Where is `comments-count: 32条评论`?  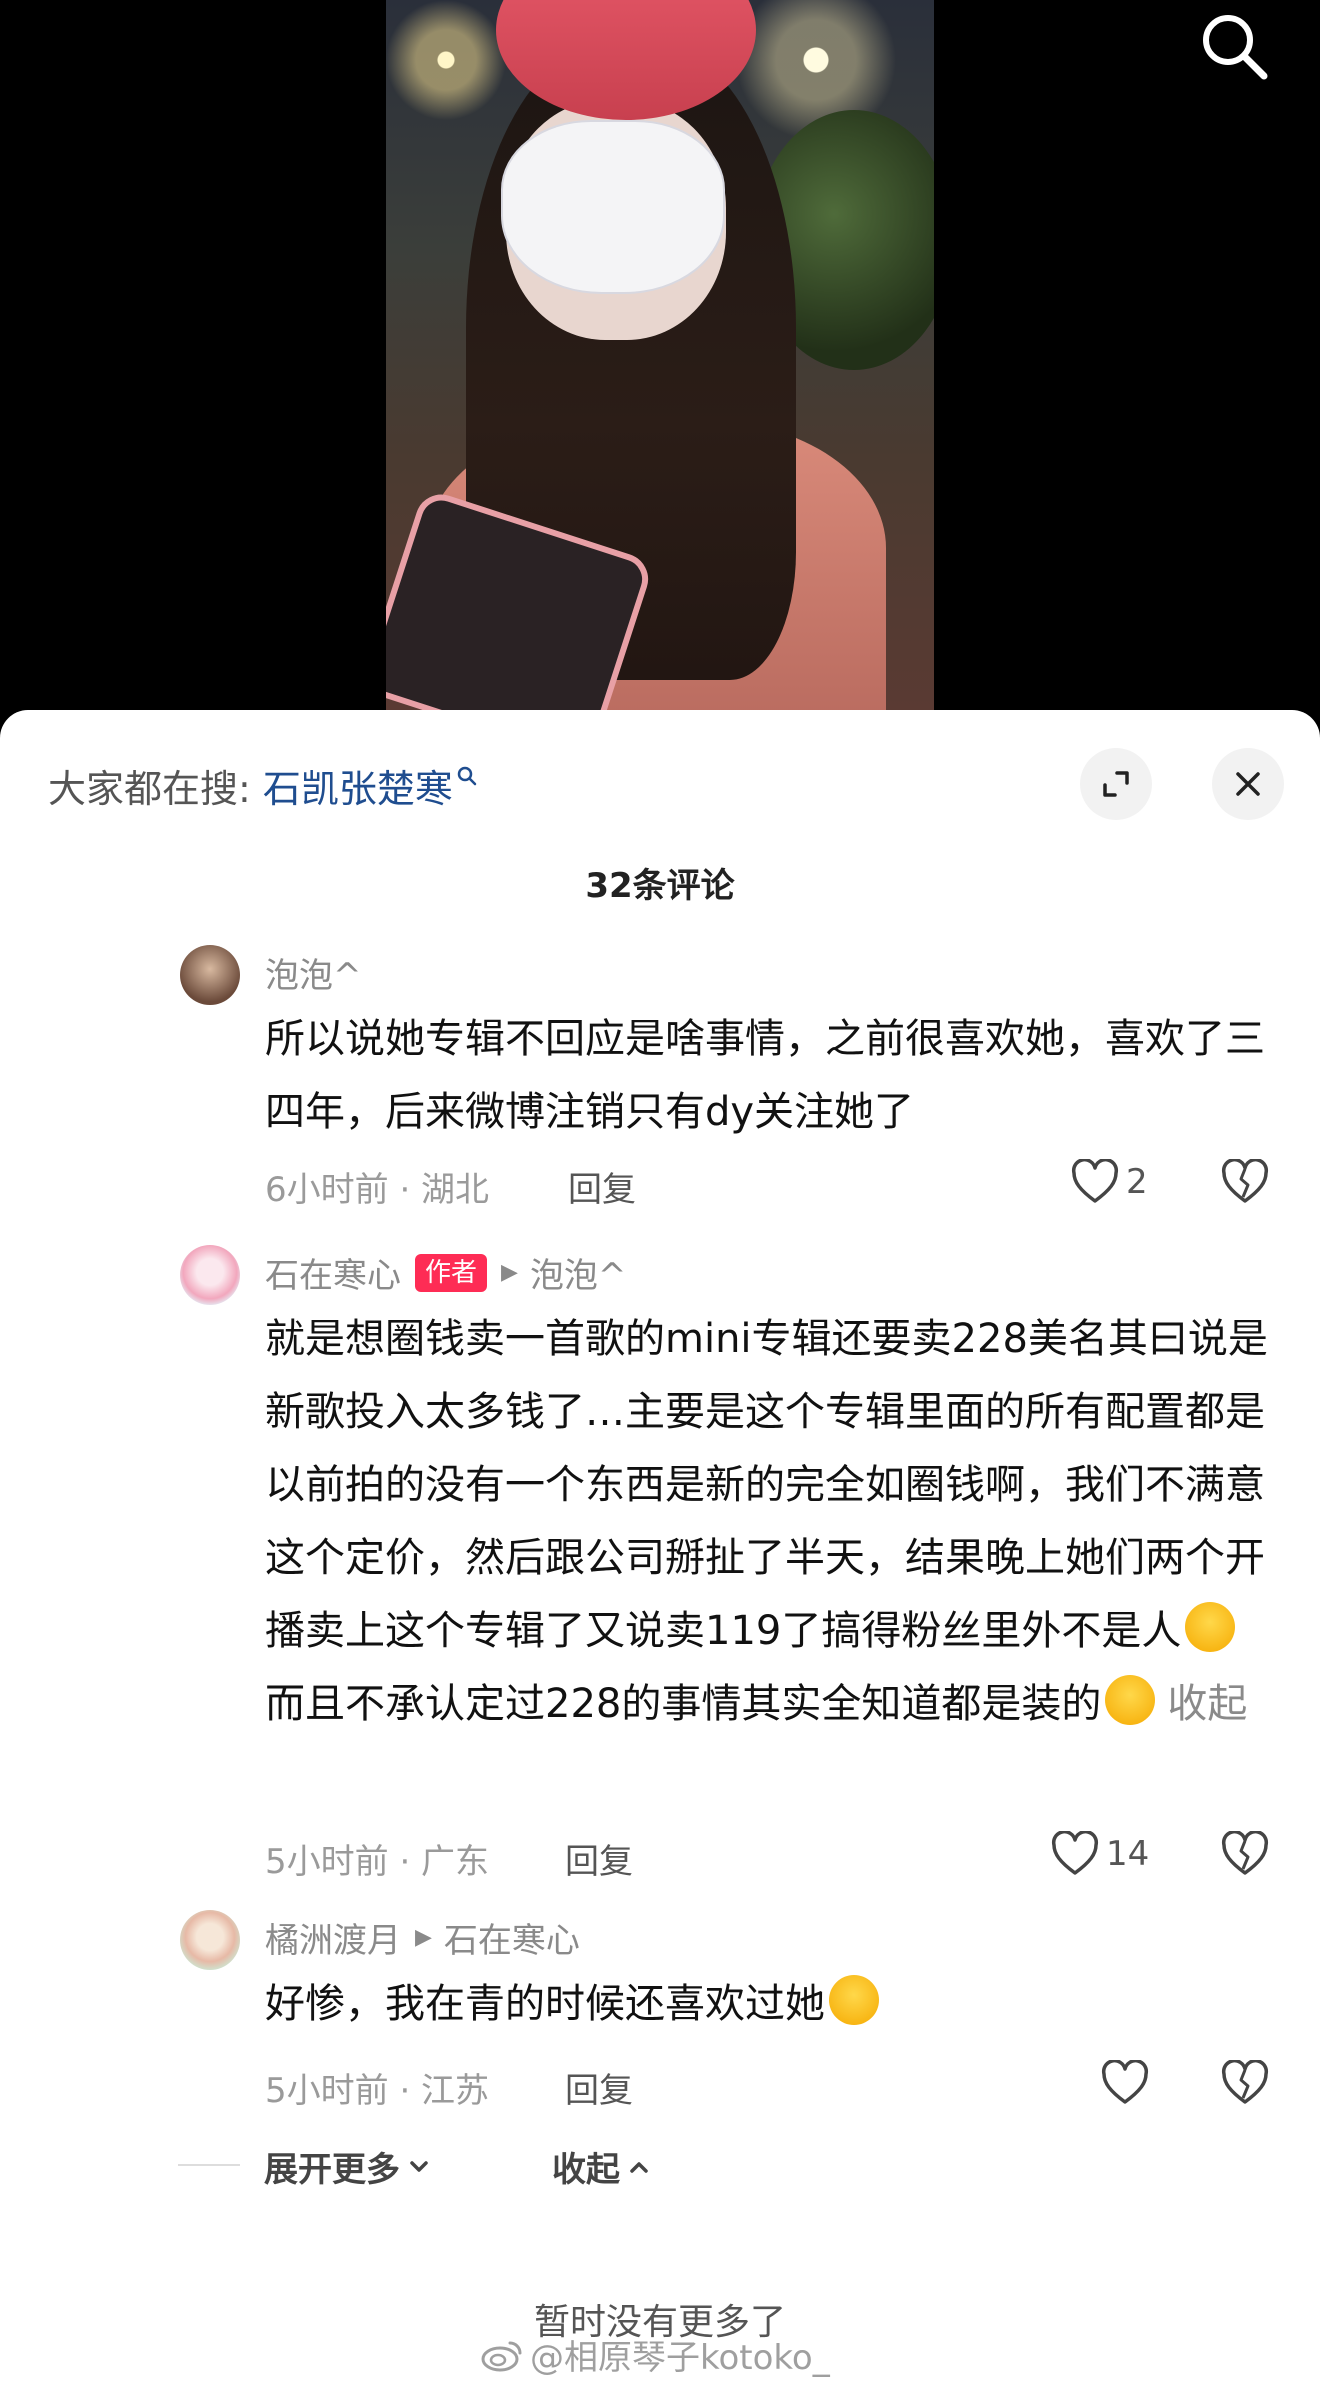 comments-count: 32条评论 is located at coordinates (660, 886).